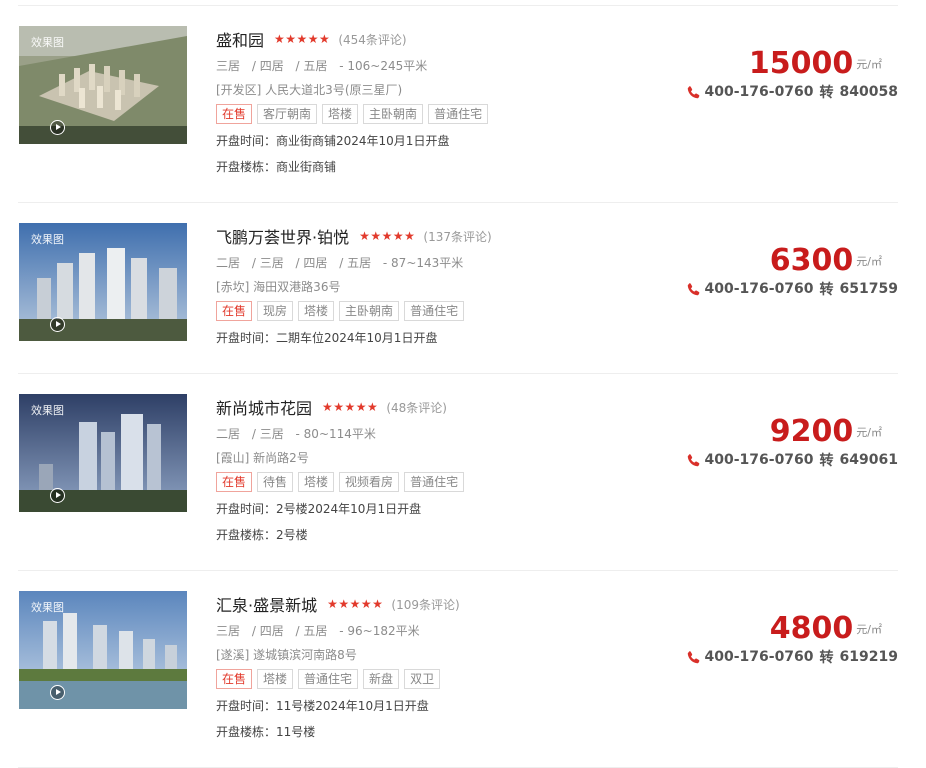 The height and width of the screenshot is (768, 926). I want to click on phone-number: 400-176-0760 转 840058, so click(792, 92).